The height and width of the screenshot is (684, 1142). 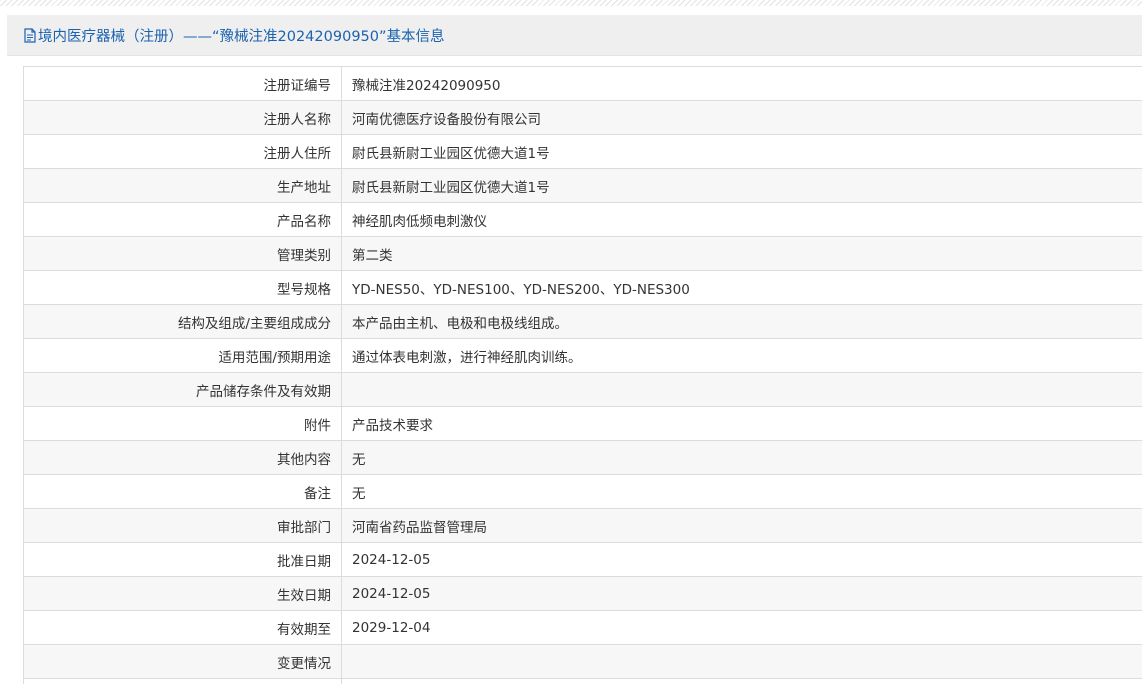 I want to click on table-row: 备注 无, so click(x=582, y=491).